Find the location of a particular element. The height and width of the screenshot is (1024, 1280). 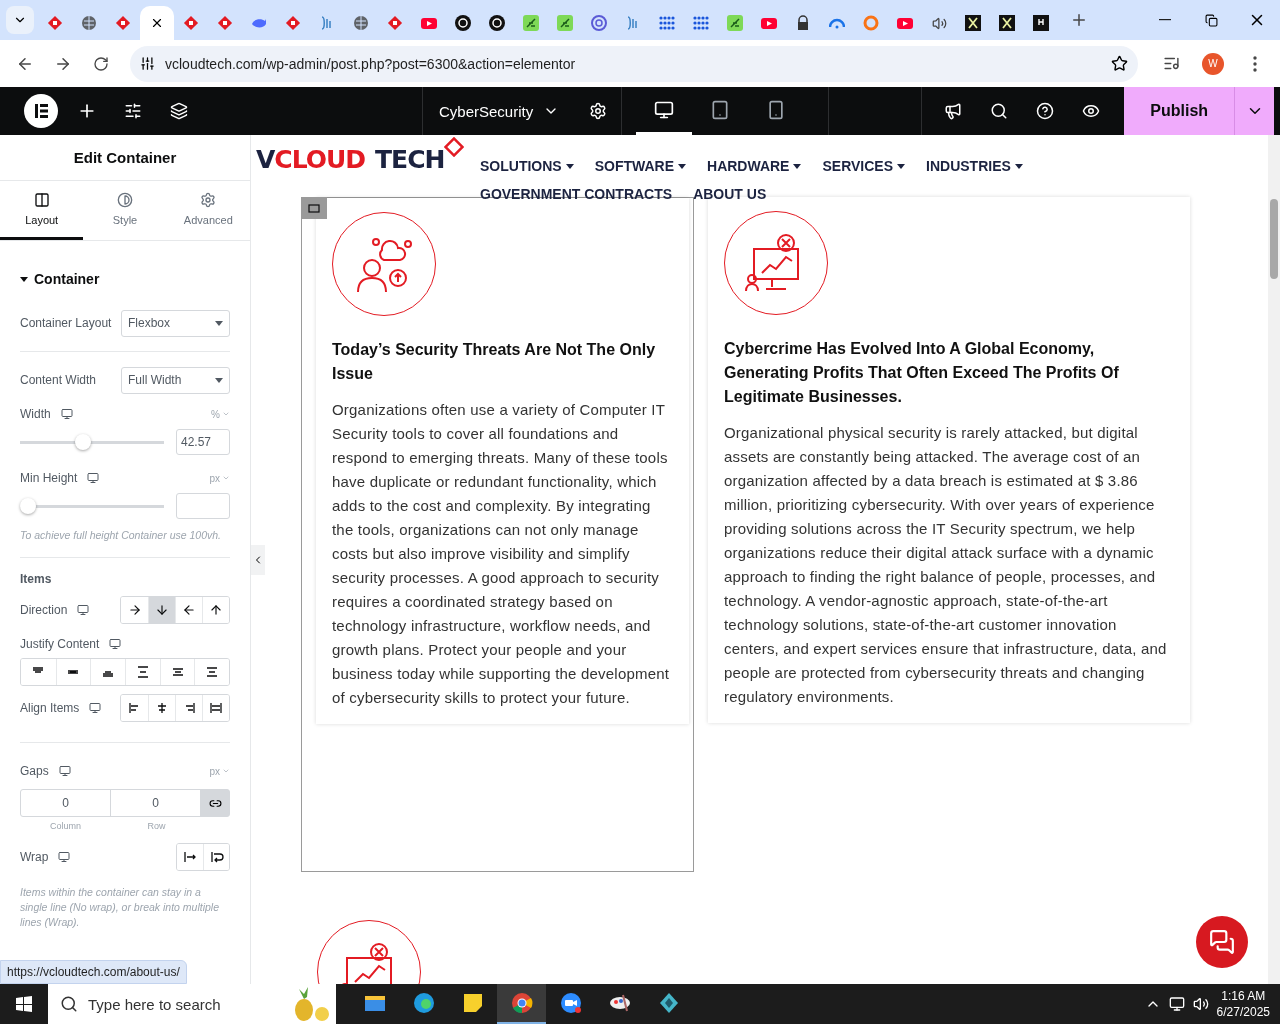

input-caption: Row is located at coordinates (156, 826).